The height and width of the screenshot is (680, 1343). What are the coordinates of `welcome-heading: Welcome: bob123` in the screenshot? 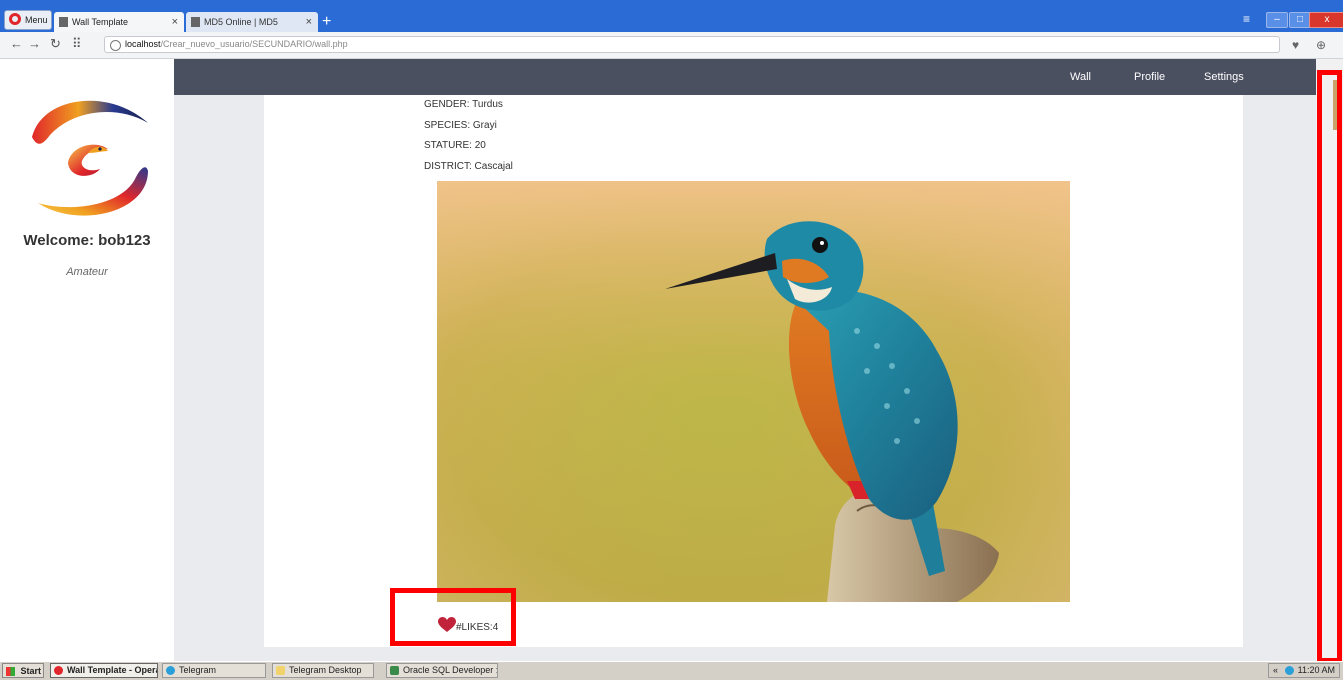 It's located at (87, 240).